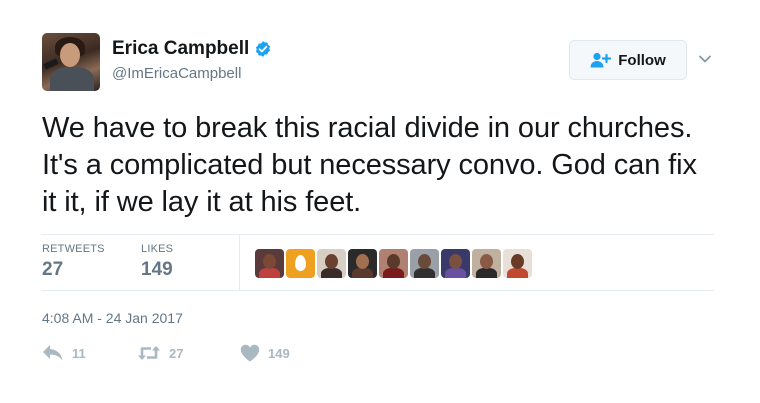 Image resolution: width=760 pixels, height=403 pixels. I want to click on avatar-face-shape, so click(70, 55).